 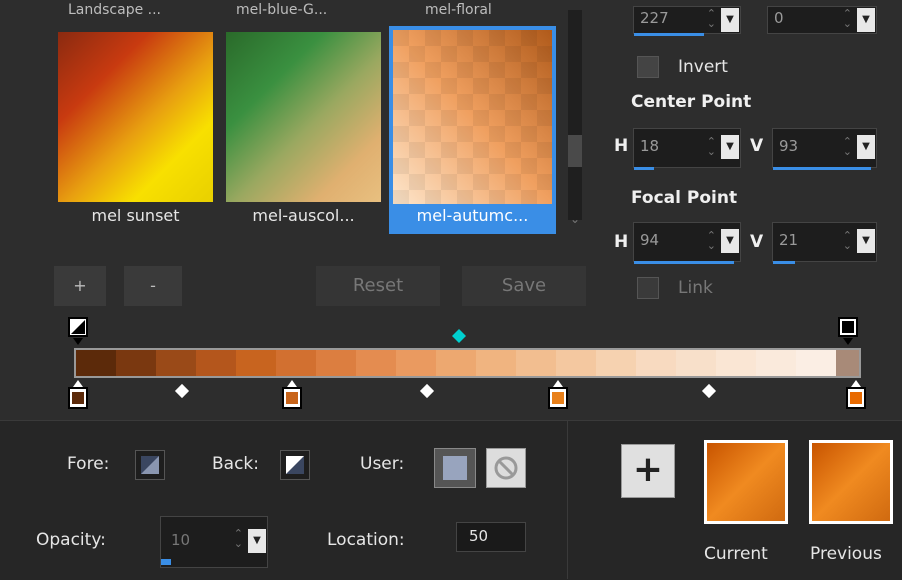 What do you see at coordinates (822, 168) in the screenshot?
I see `center-v-slider-bar` at bounding box center [822, 168].